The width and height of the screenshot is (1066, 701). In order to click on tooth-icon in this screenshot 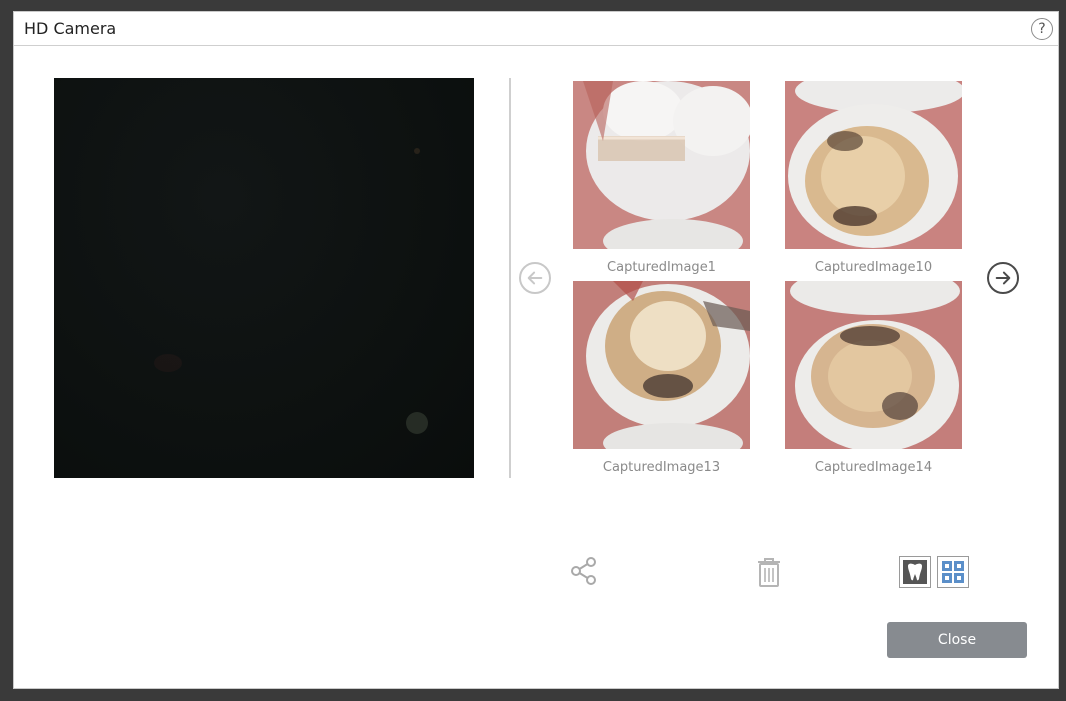, I will do `click(915, 572)`.